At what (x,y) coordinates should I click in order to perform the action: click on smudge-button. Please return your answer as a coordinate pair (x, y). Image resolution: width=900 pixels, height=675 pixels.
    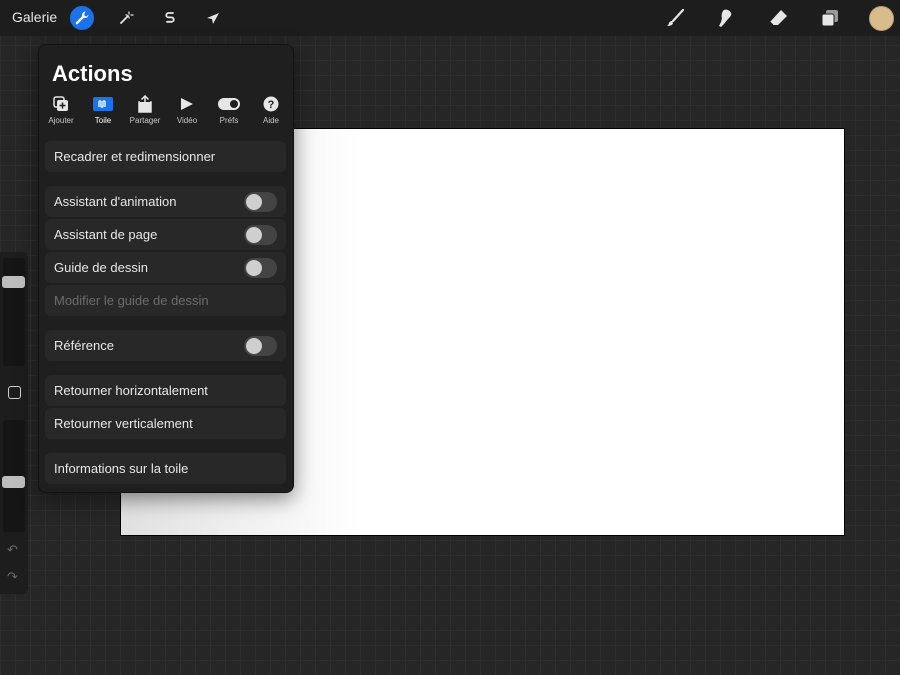
    Looking at the image, I should click on (726, 18).